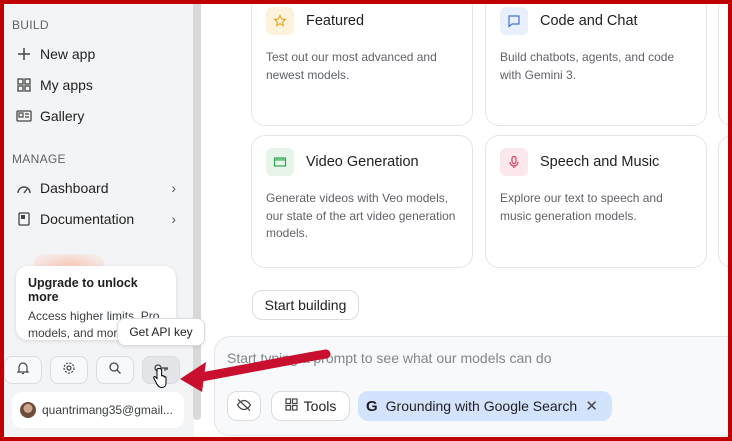 The image size is (732, 441). Describe the element at coordinates (74, 188) in the screenshot. I see `sidebar-item-label: Dashboard` at that location.